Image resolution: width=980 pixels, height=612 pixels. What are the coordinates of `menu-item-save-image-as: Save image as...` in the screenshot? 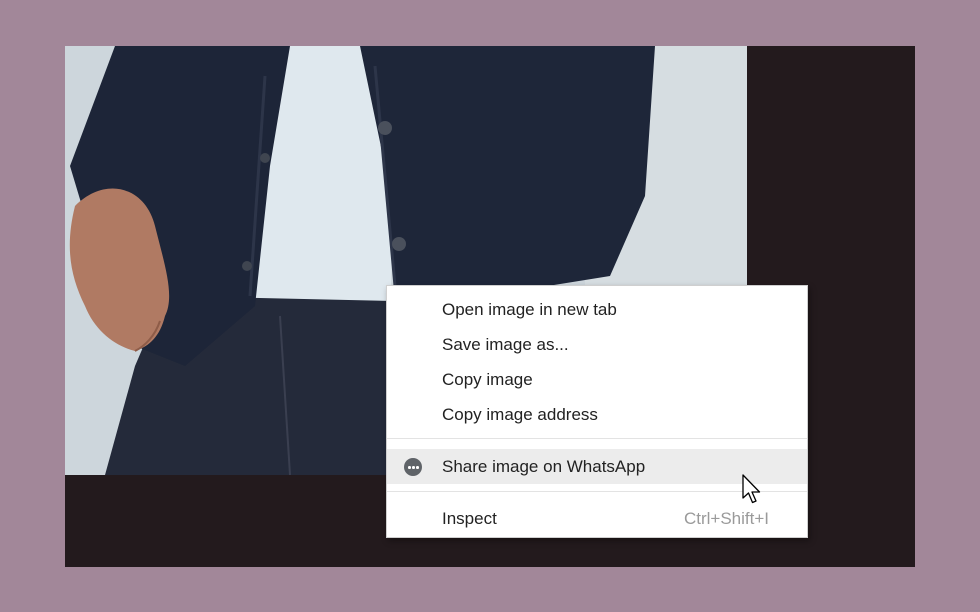 It's located at (597, 344).